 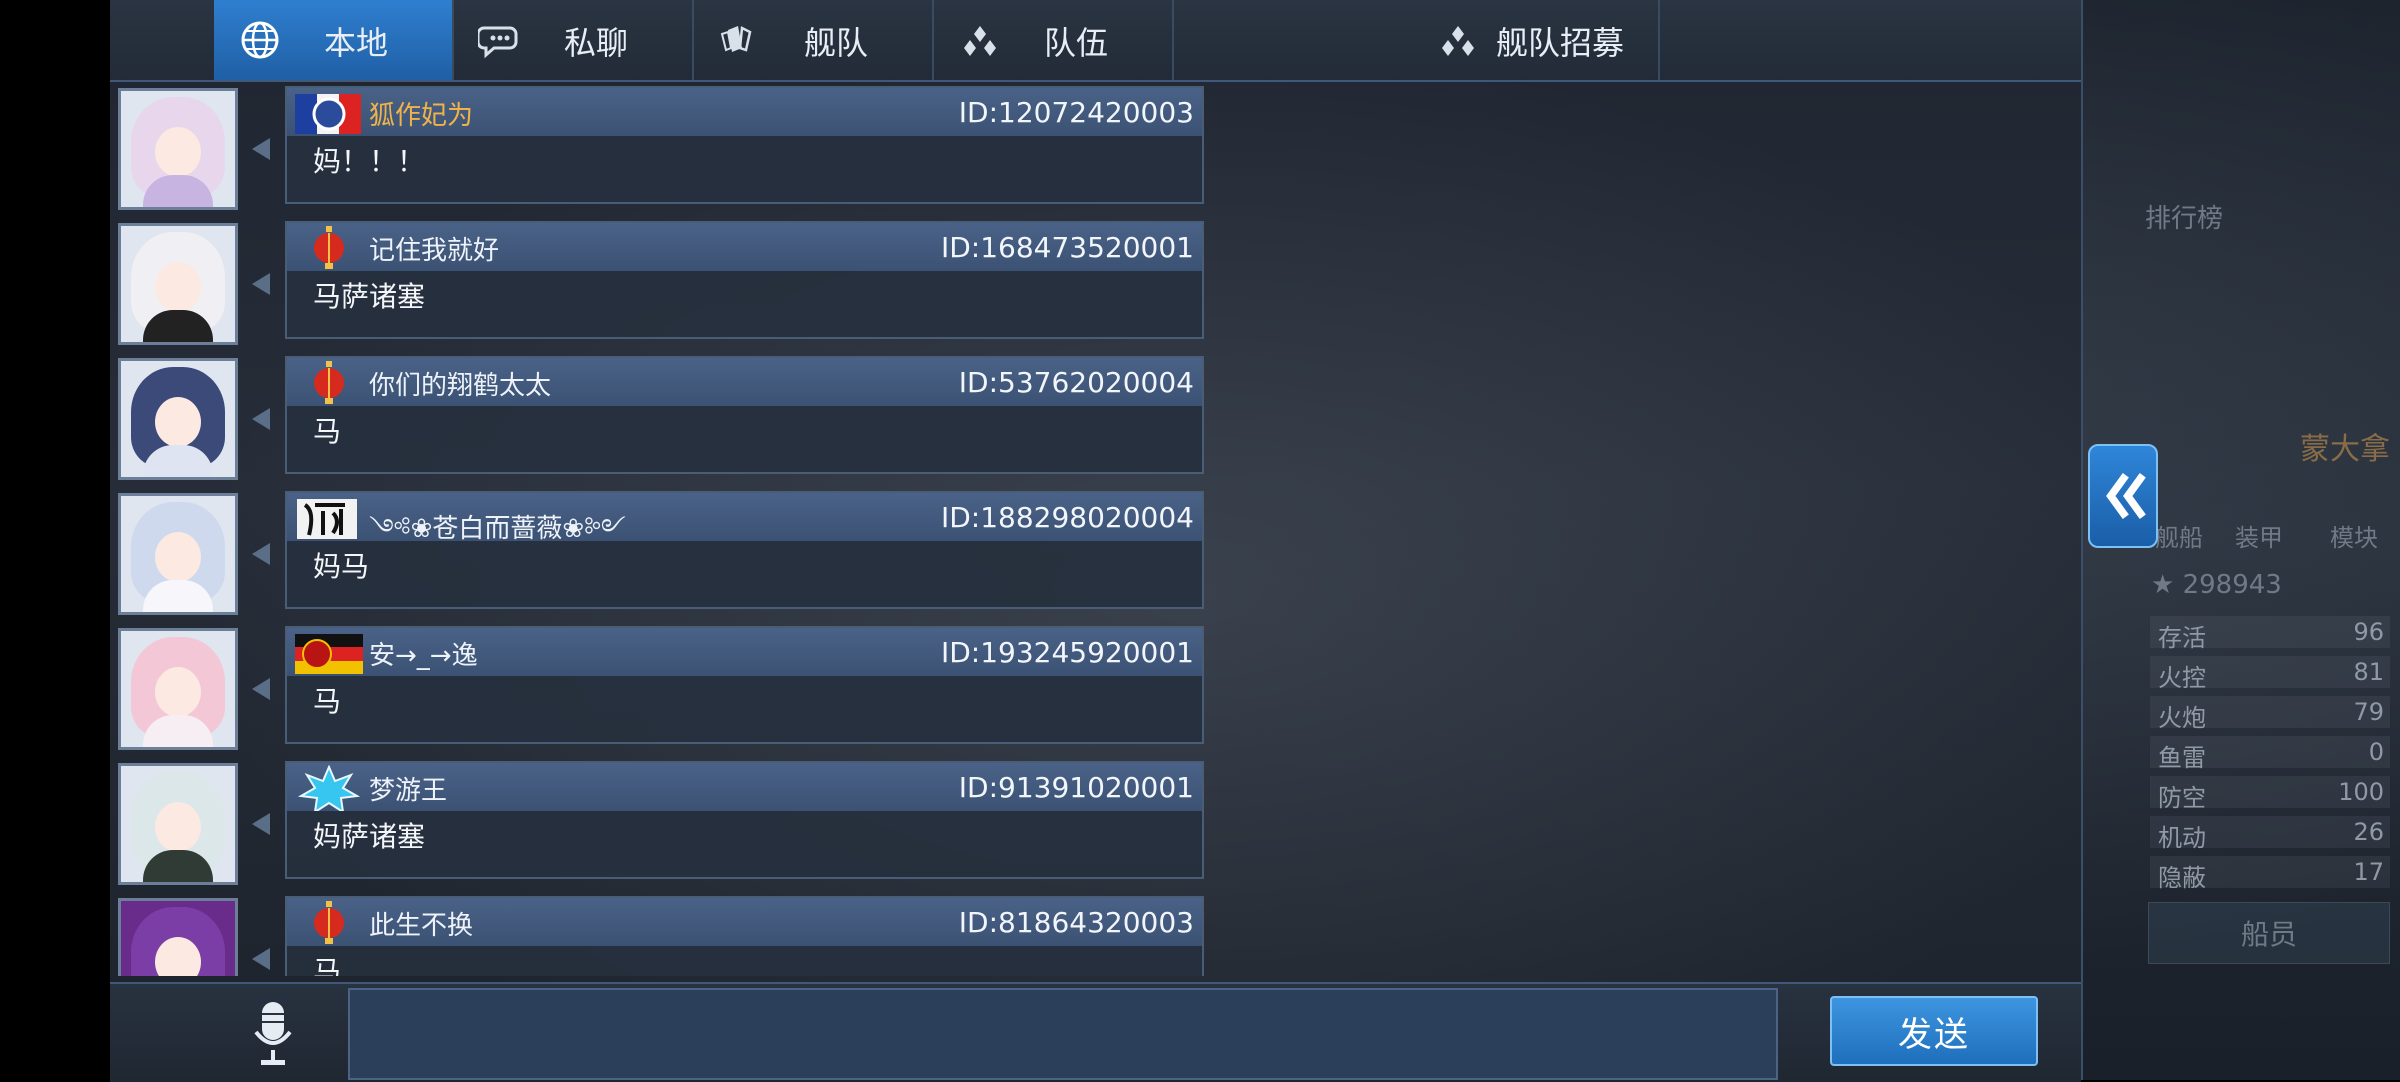 What do you see at coordinates (2270, 634) in the screenshot?
I see `stat-row: 存活 96` at bounding box center [2270, 634].